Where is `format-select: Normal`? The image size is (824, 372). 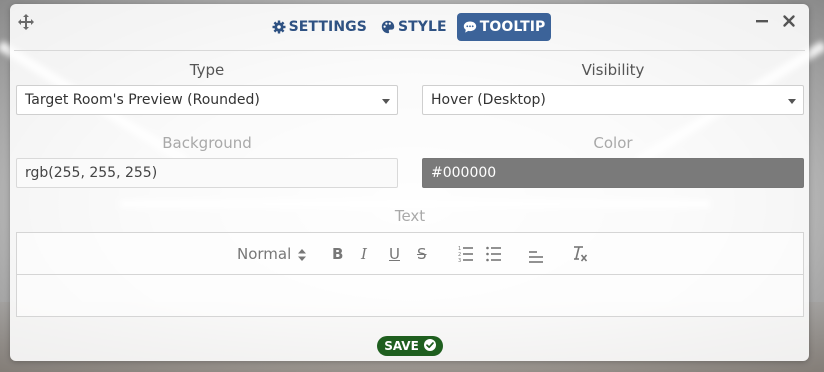
format-select: Normal is located at coordinates (272, 254).